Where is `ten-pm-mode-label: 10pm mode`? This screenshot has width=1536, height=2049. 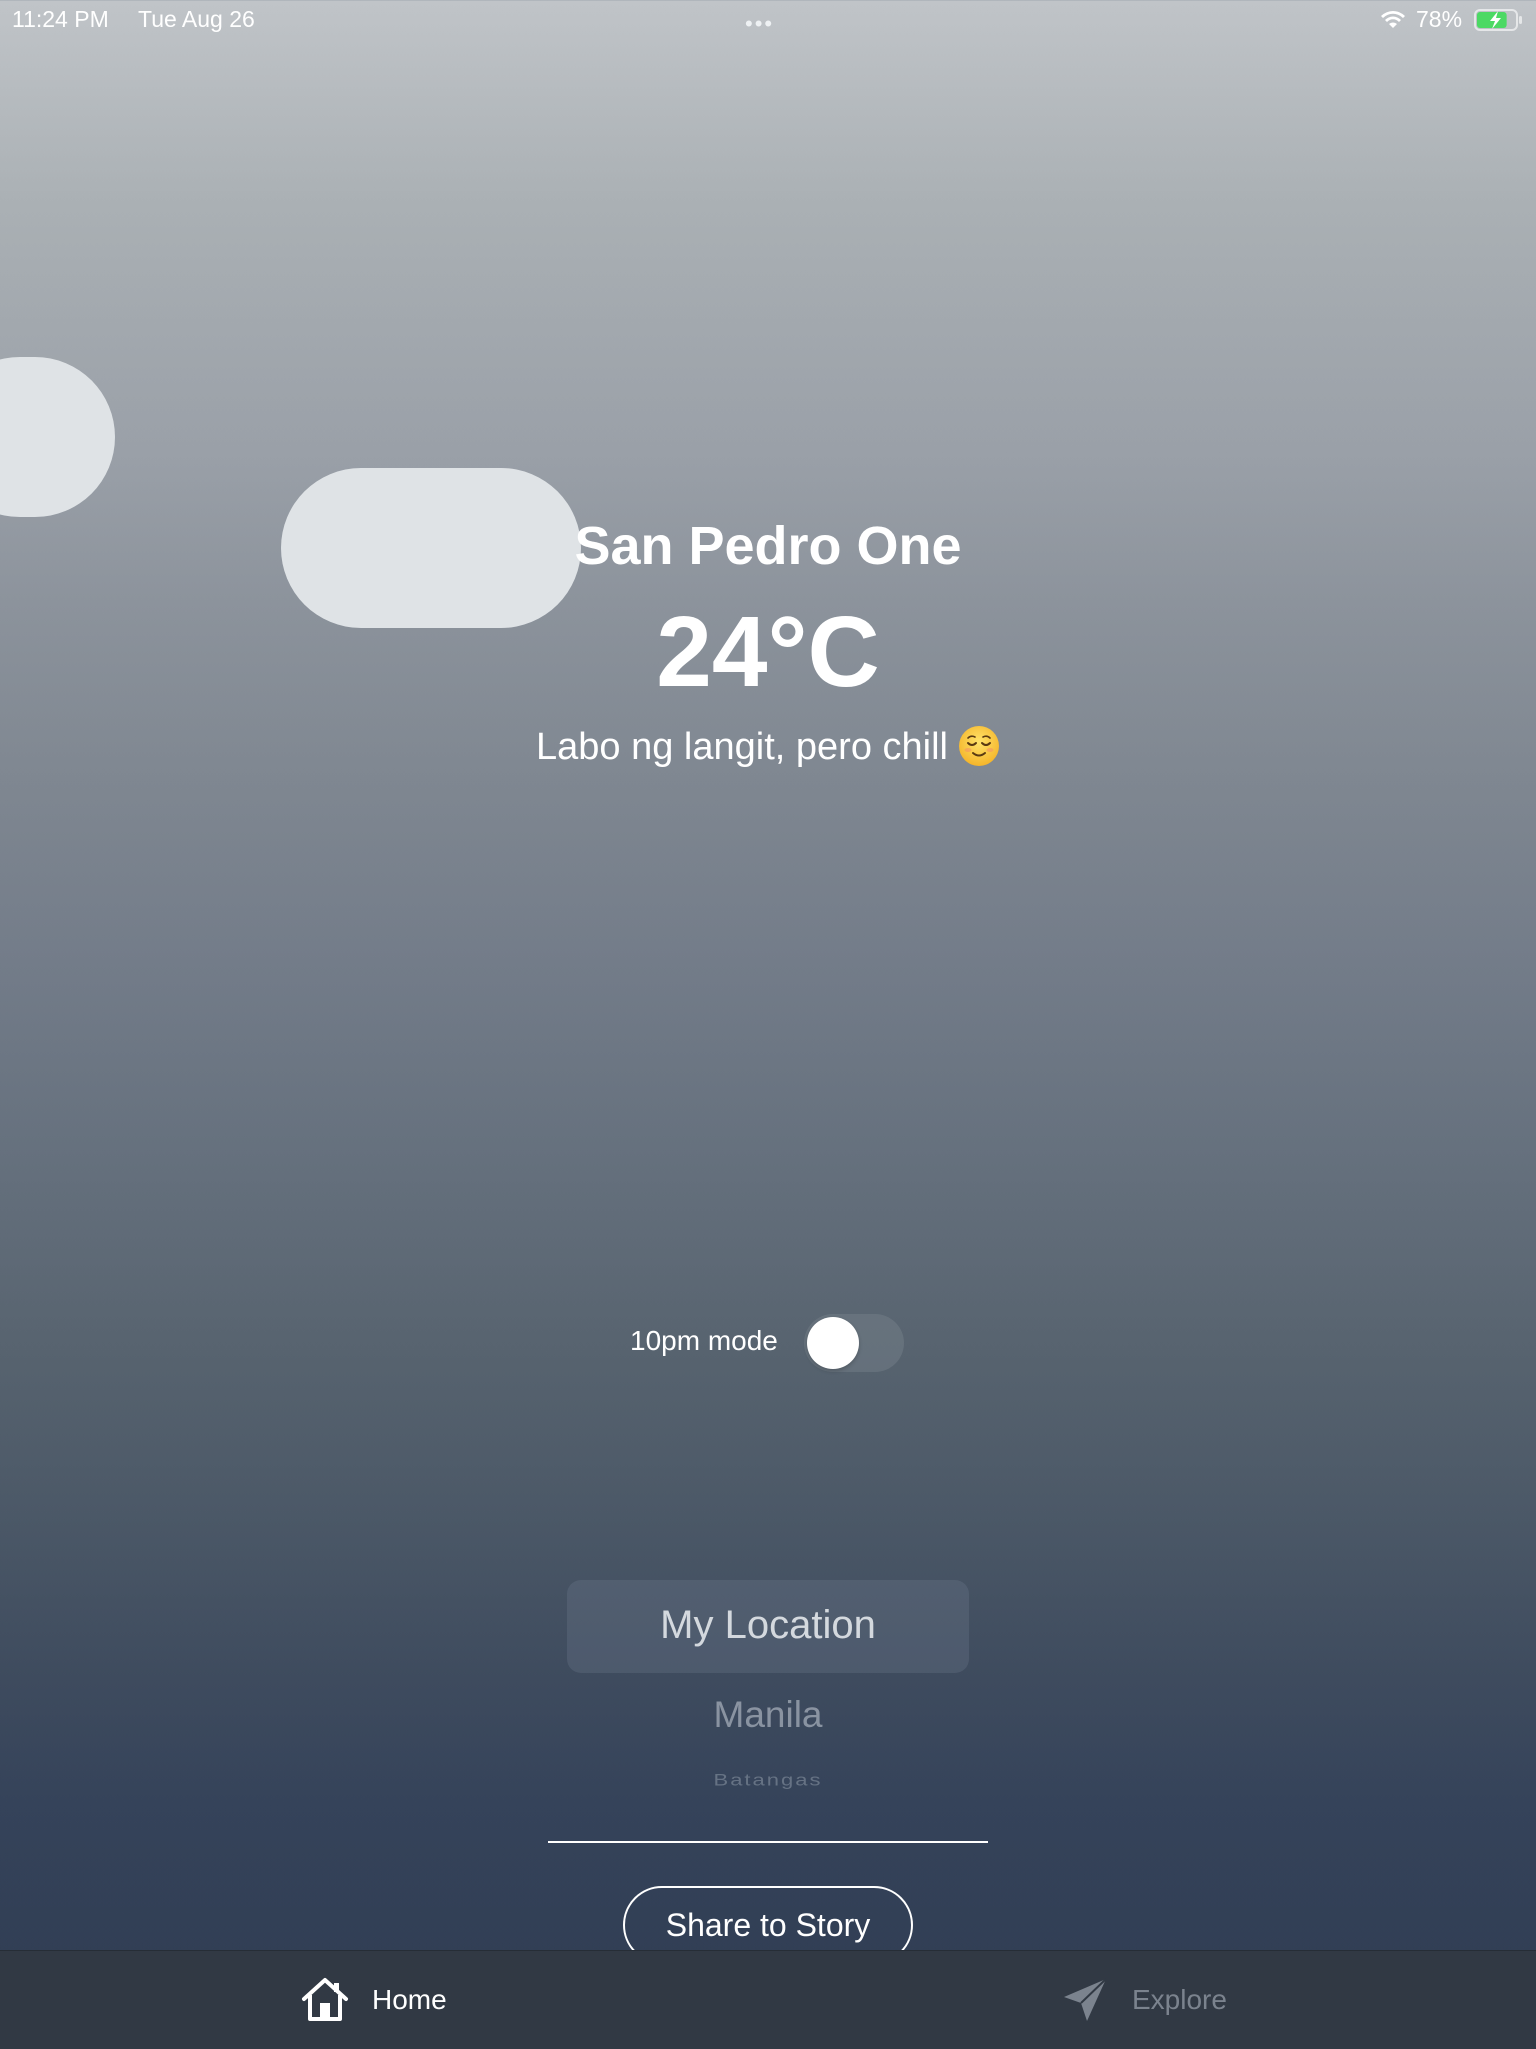
ten-pm-mode-label: 10pm mode is located at coordinates (704, 1340).